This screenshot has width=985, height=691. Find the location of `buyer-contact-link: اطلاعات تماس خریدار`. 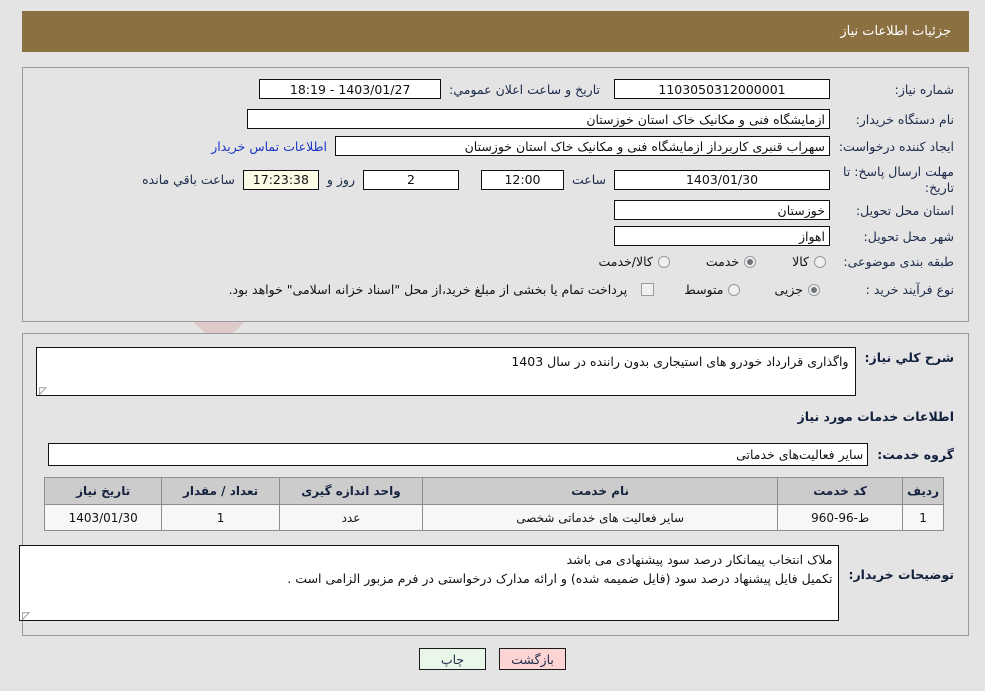

buyer-contact-link: اطلاعات تماس خریدار is located at coordinates (269, 146).